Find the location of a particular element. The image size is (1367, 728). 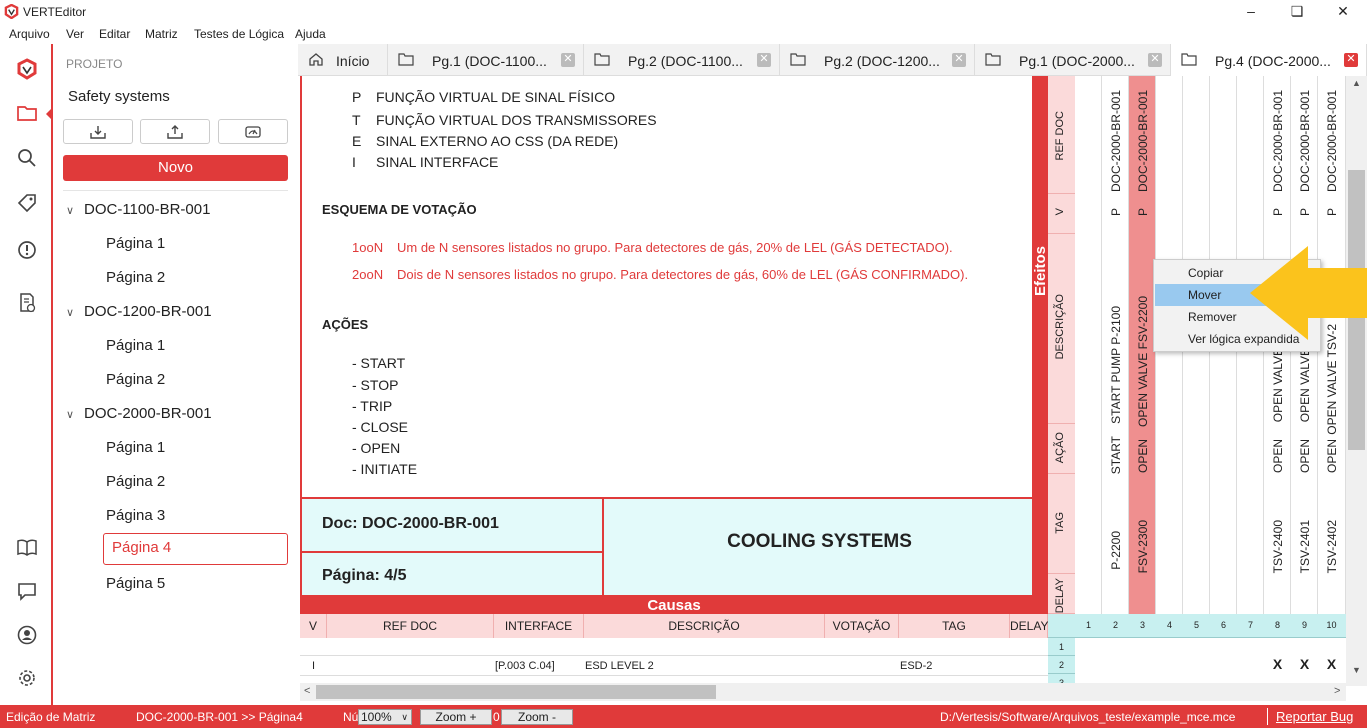

book-icon is located at coordinates (27, 547).